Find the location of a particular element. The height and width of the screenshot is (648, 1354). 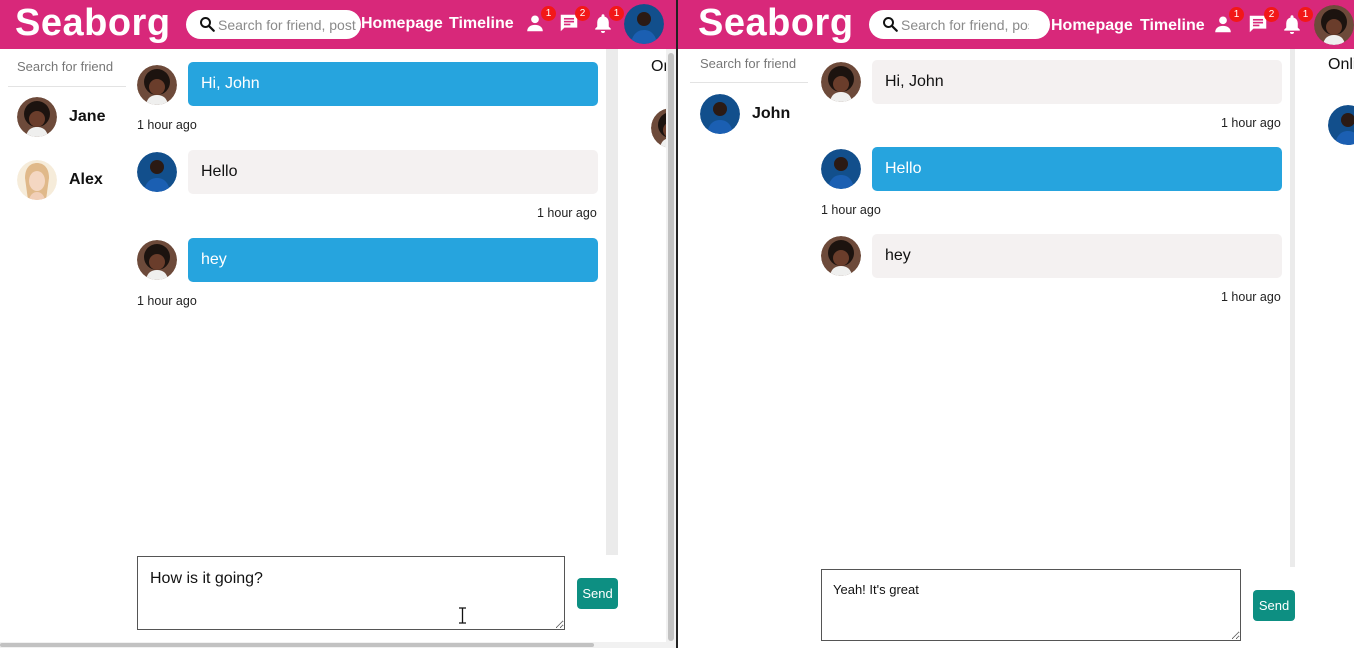

friend-name: Jane is located at coordinates (87, 116).